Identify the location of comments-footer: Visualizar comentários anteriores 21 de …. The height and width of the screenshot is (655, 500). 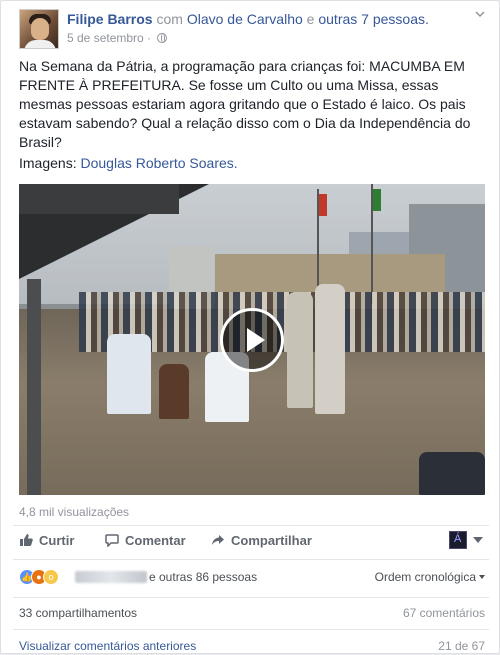
(252, 647).